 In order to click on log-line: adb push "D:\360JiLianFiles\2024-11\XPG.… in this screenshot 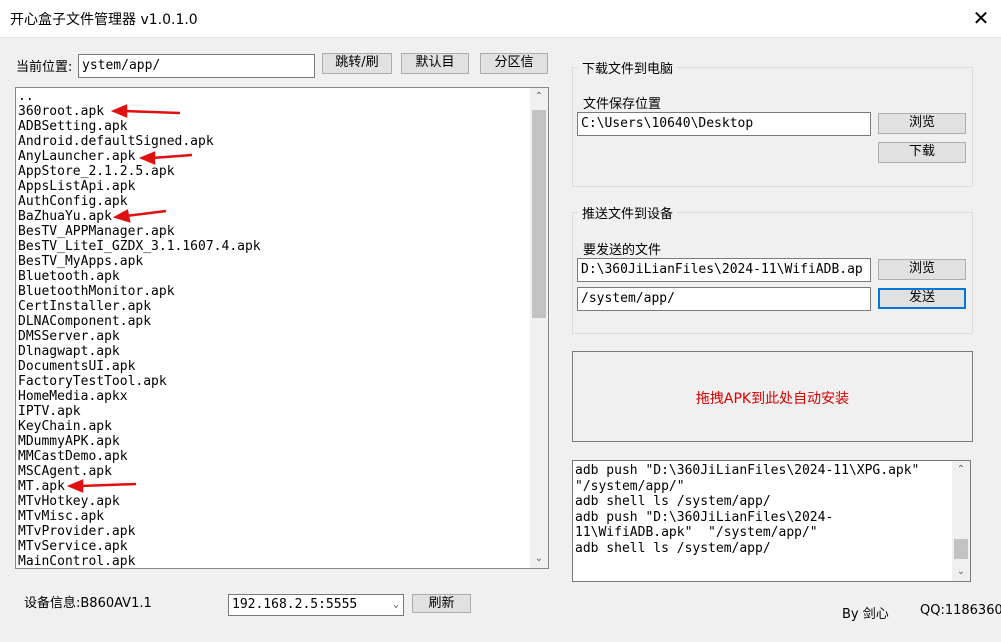, I will do `click(751, 478)`.